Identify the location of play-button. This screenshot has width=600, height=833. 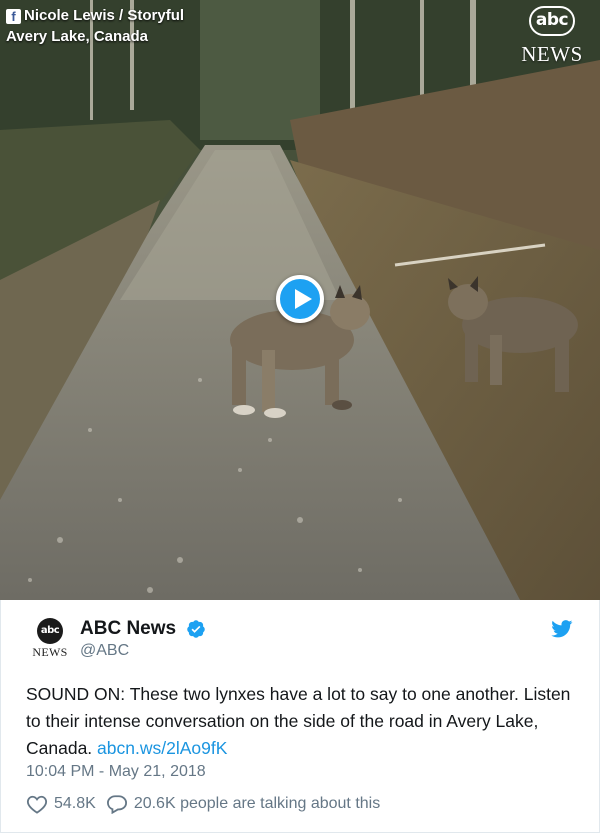
(300, 299).